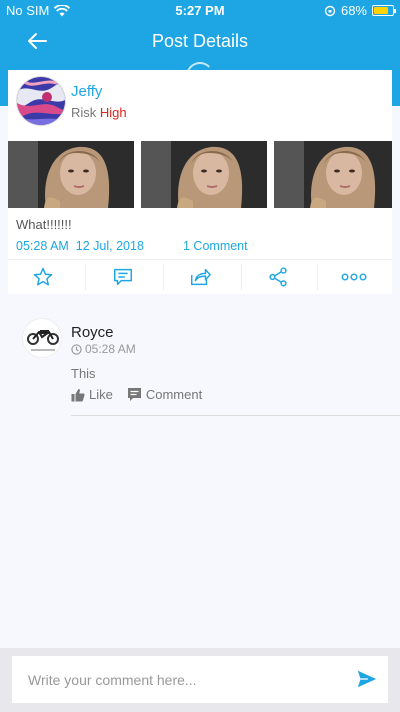 Image resolution: width=400 pixels, height=712 pixels. I want to click on comment-input, so click(200, 679).